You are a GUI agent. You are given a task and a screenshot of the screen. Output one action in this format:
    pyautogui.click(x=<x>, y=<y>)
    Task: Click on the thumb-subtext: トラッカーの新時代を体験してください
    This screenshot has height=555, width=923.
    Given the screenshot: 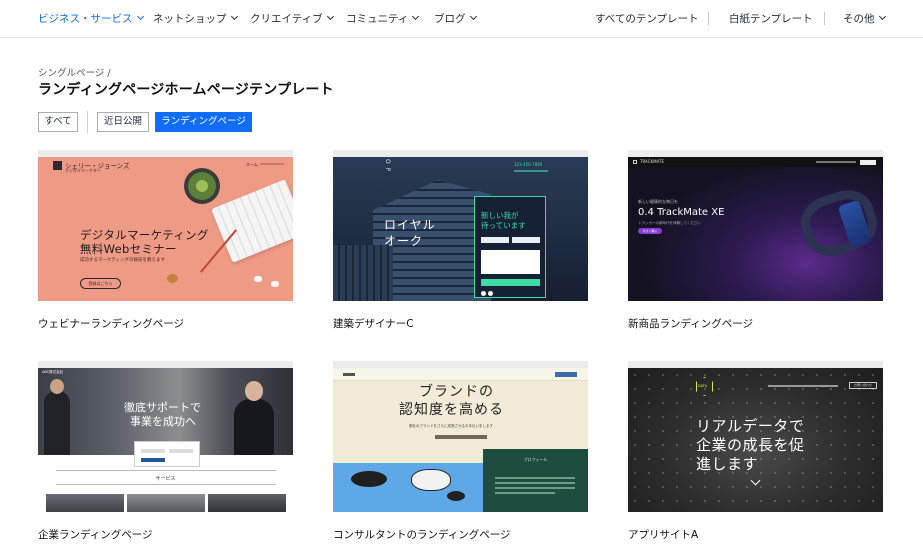 What is the action you would take?
    pyautogui.click(x=669, y=223)
    